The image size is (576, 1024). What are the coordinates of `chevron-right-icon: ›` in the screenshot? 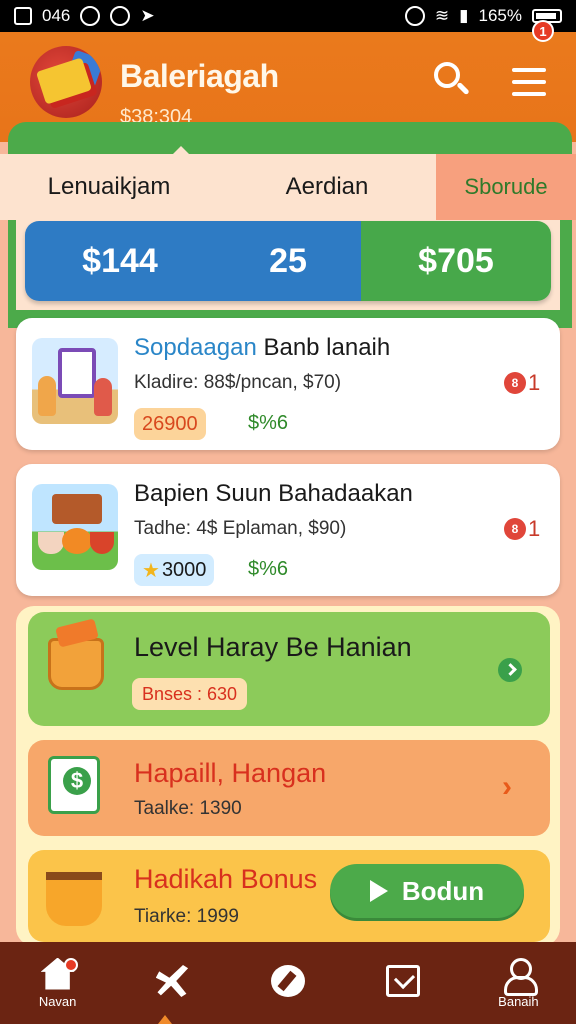 It's located at (507, 787).